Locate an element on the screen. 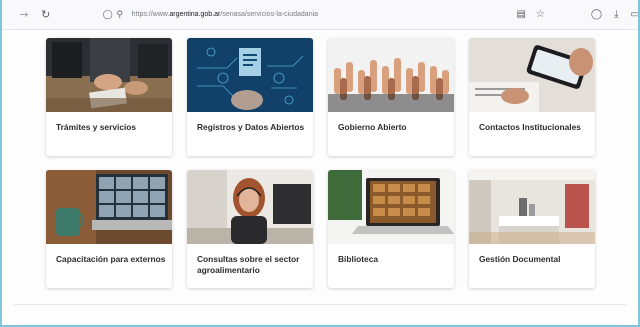 This screenshot has height=327, width=640. card-registros-datos: Registros y Datos Abiertos is located at coordinates (250, 97).